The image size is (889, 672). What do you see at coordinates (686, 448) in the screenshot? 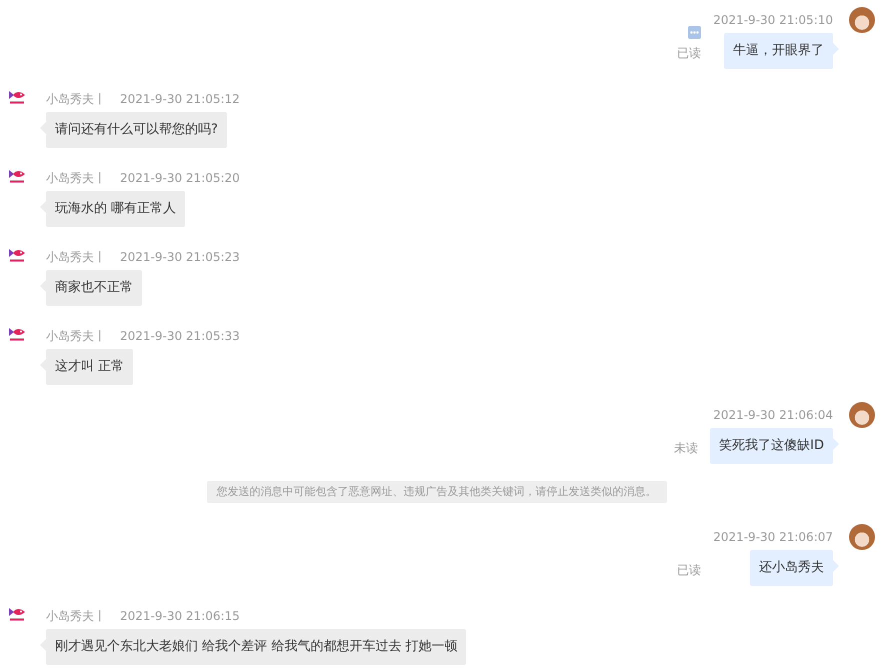
I see `read-status: 未读` at bounding box center [686, 448].